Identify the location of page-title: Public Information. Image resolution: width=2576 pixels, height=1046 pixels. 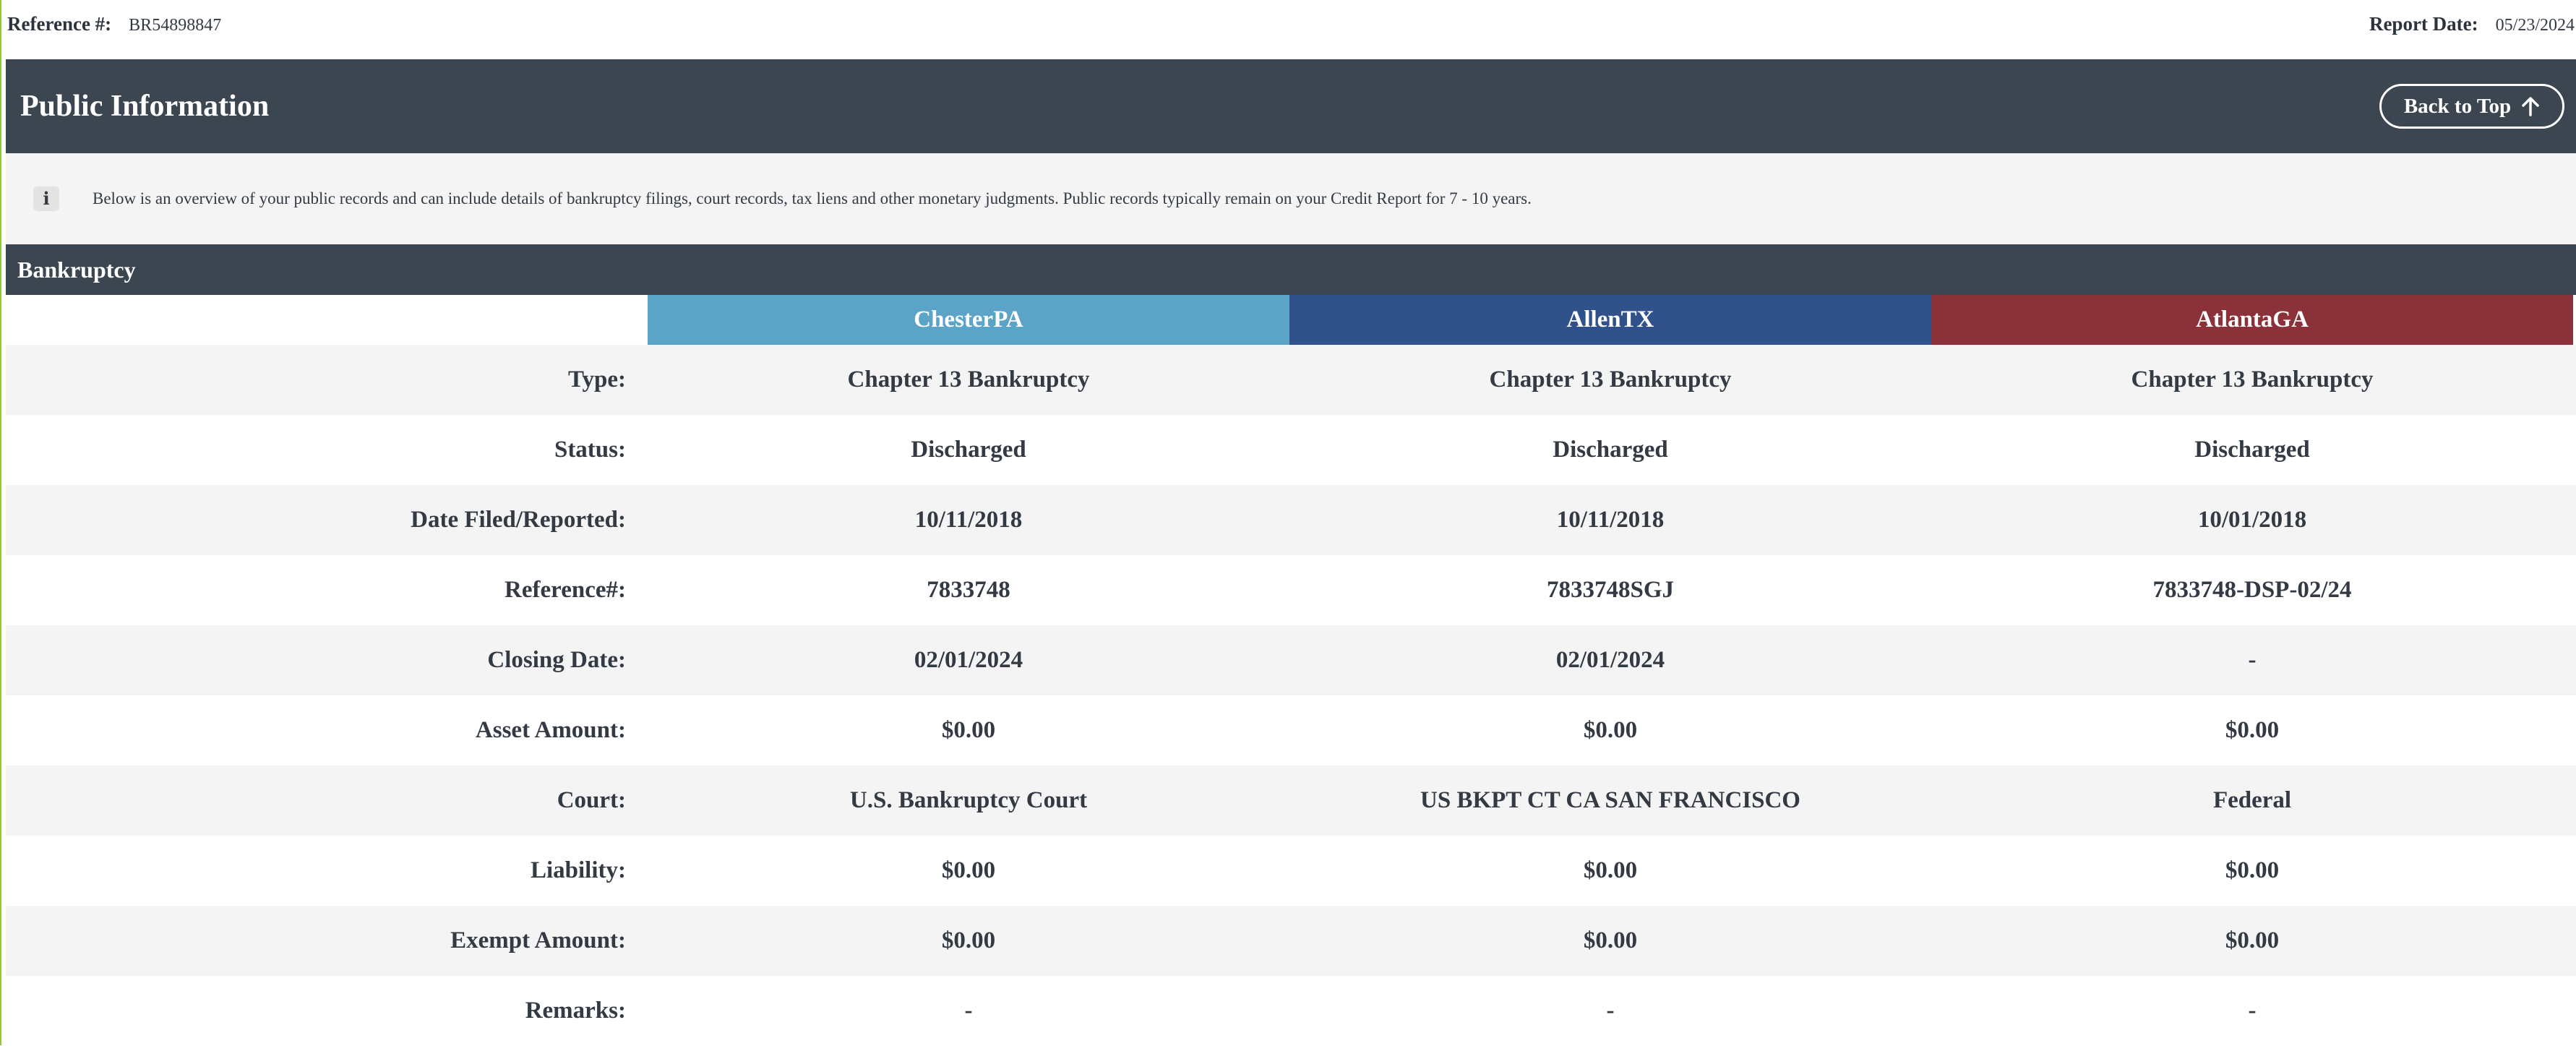
(145, 106).